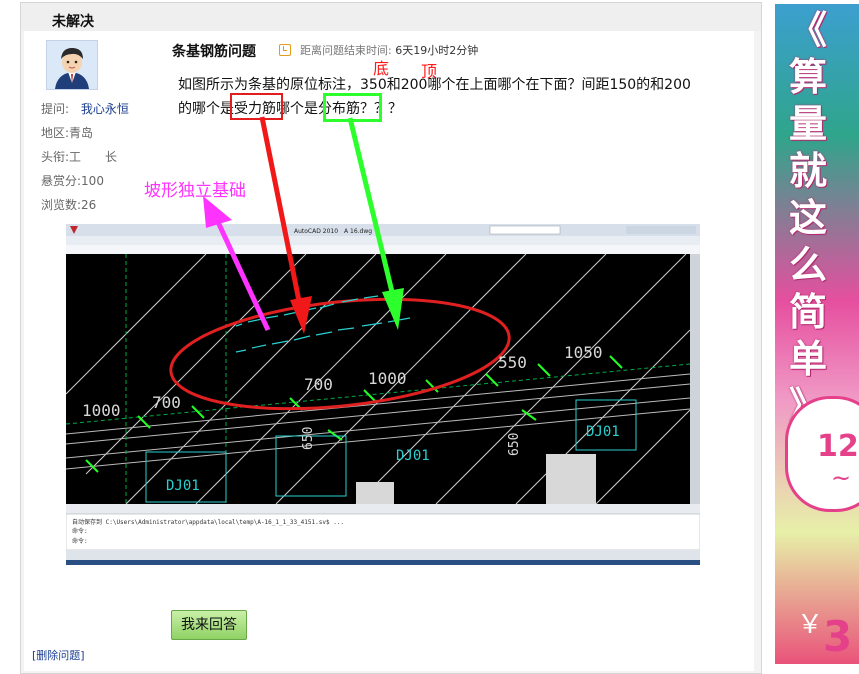 The image size is (859, 674). I want to click on ad-banner: 《算量就这么简单》 12 ~ ￥ 3, so click(817, 334).